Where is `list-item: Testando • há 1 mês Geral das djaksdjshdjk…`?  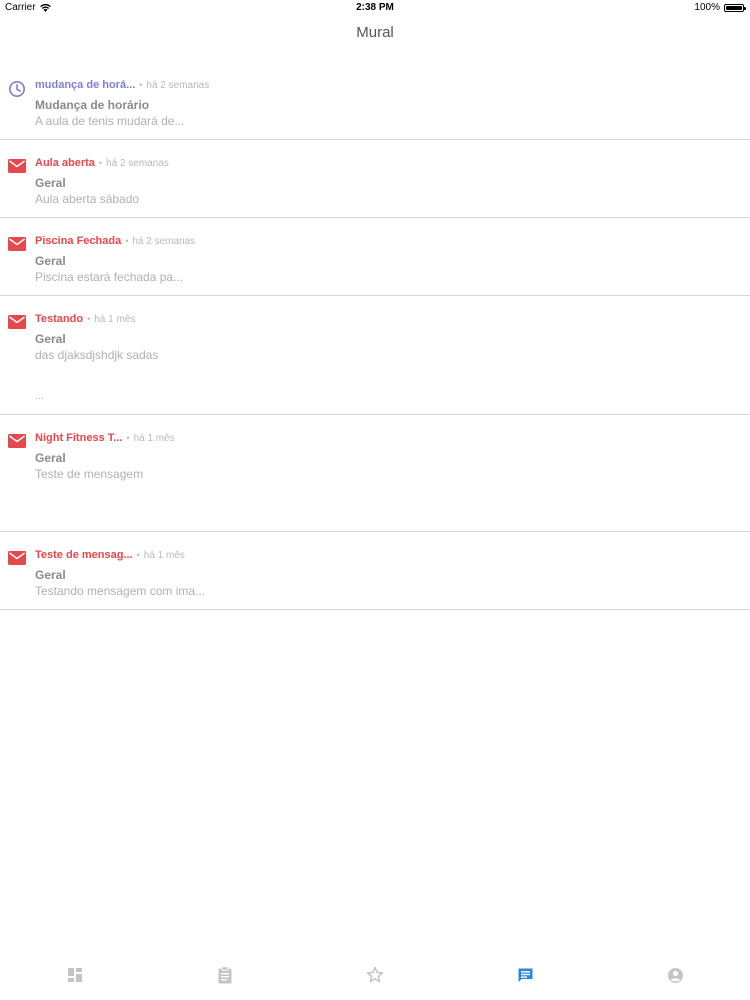 list-item: Testando • há 1 mês Geral das djaksdjshdjk… is located at coordinates (375, 355).